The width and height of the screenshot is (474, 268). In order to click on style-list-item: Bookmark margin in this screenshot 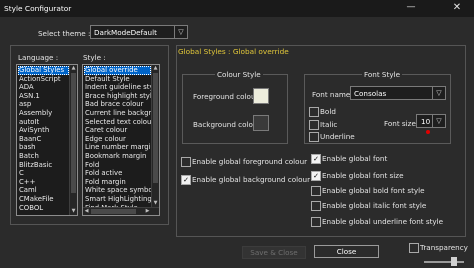, I will do `click(117, 156)`.